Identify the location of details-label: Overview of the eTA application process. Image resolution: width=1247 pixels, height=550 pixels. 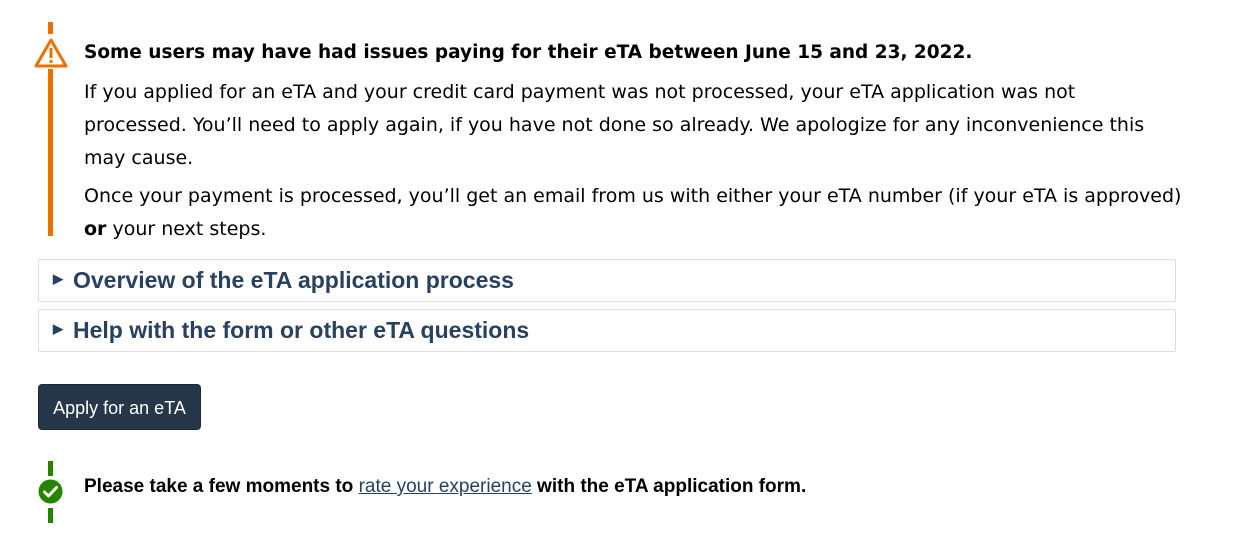
(293, 280).